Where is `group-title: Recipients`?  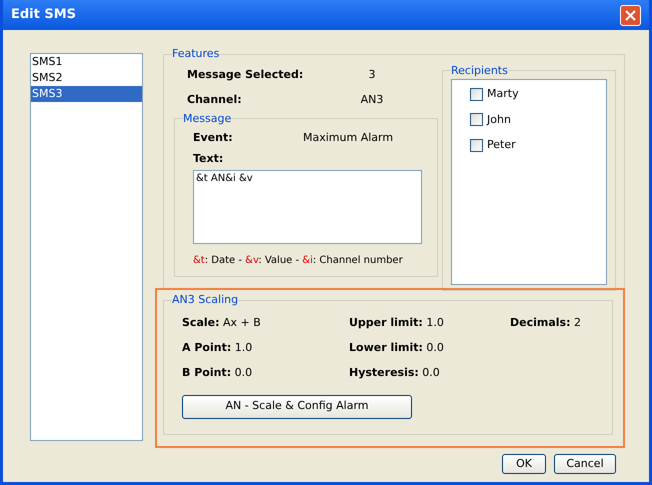 group-title: Recipients is located at coordinates (479, 70).